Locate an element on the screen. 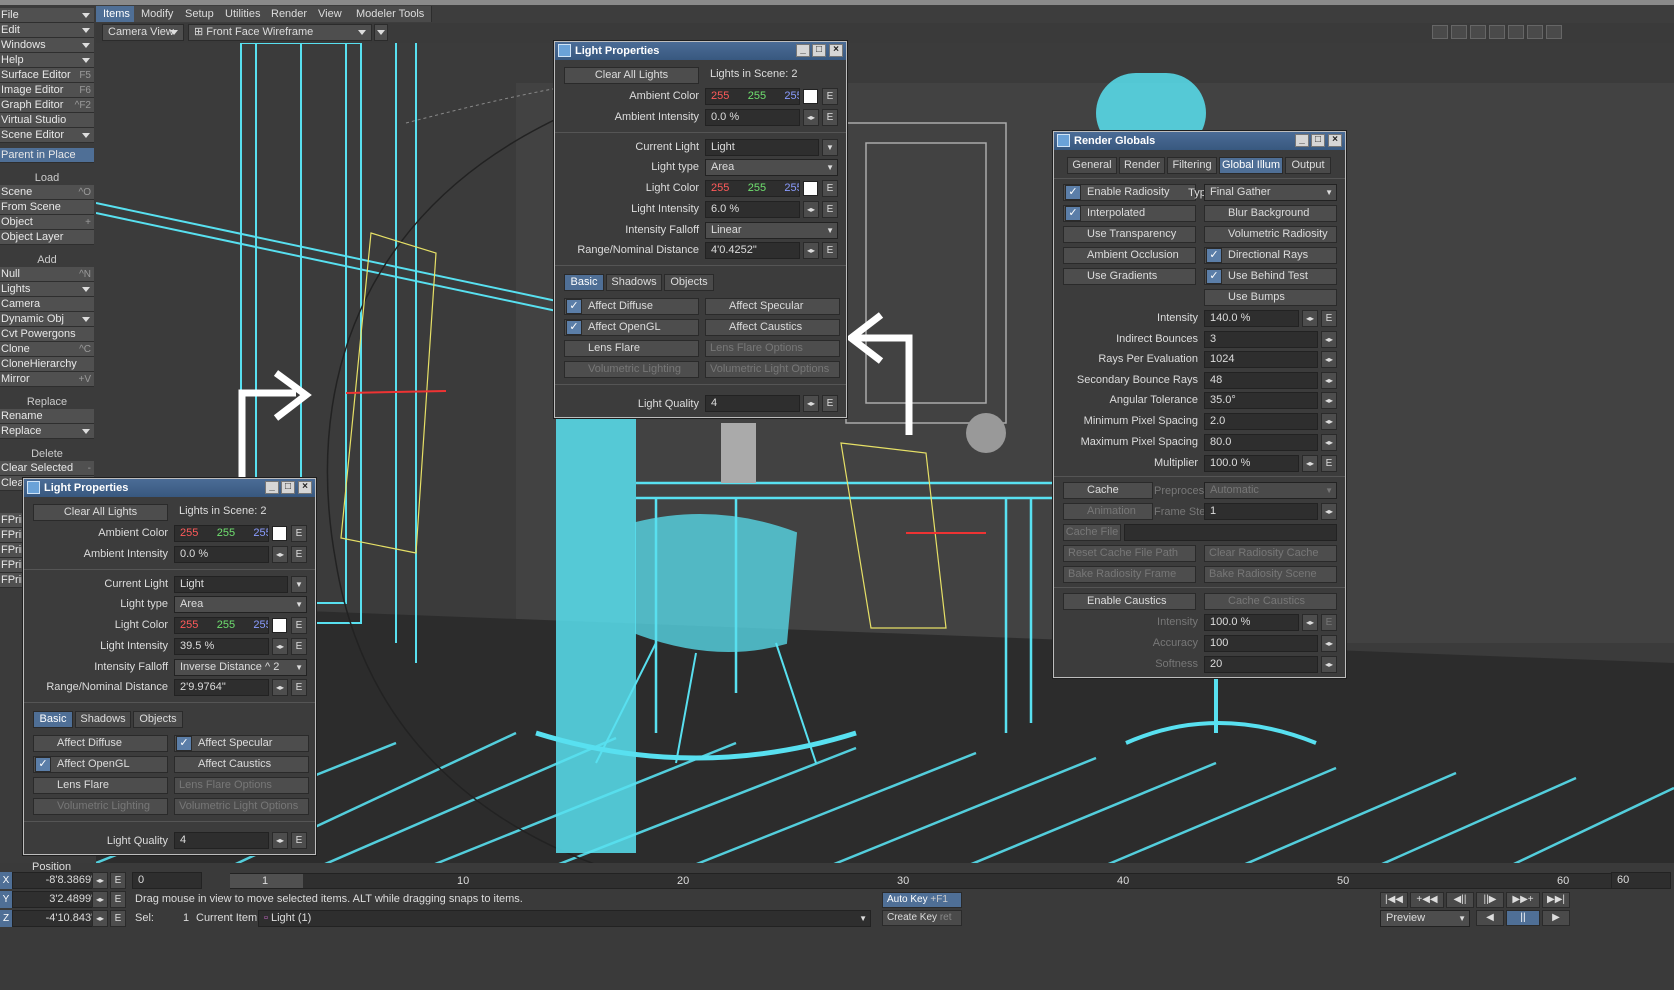  play-icon: ▶ is located at coordinates (1556, 918).